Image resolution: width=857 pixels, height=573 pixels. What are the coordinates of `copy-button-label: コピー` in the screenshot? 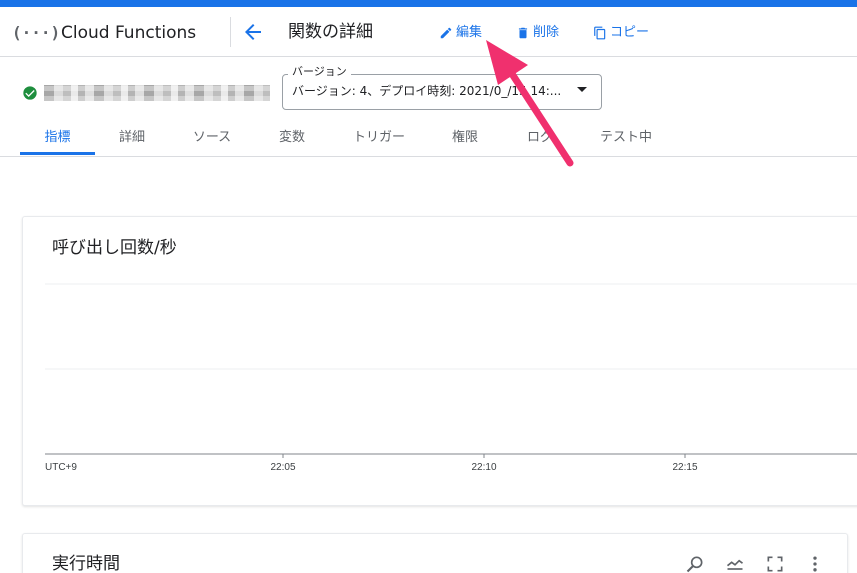 It's located at (630, 32).